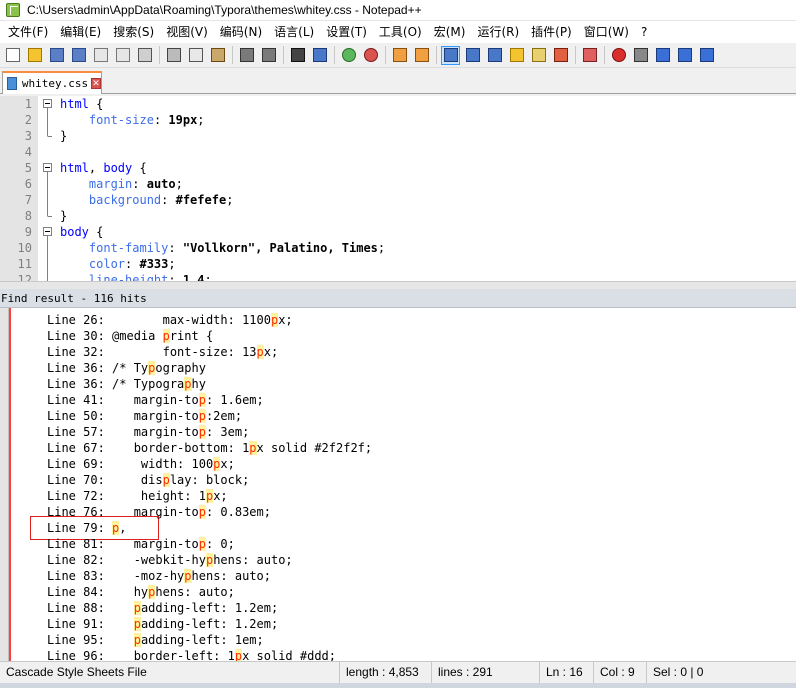  What do you see at coordinates (100, 55) in the screenshot?
I see `close-button` at bounding box center [100, 55].